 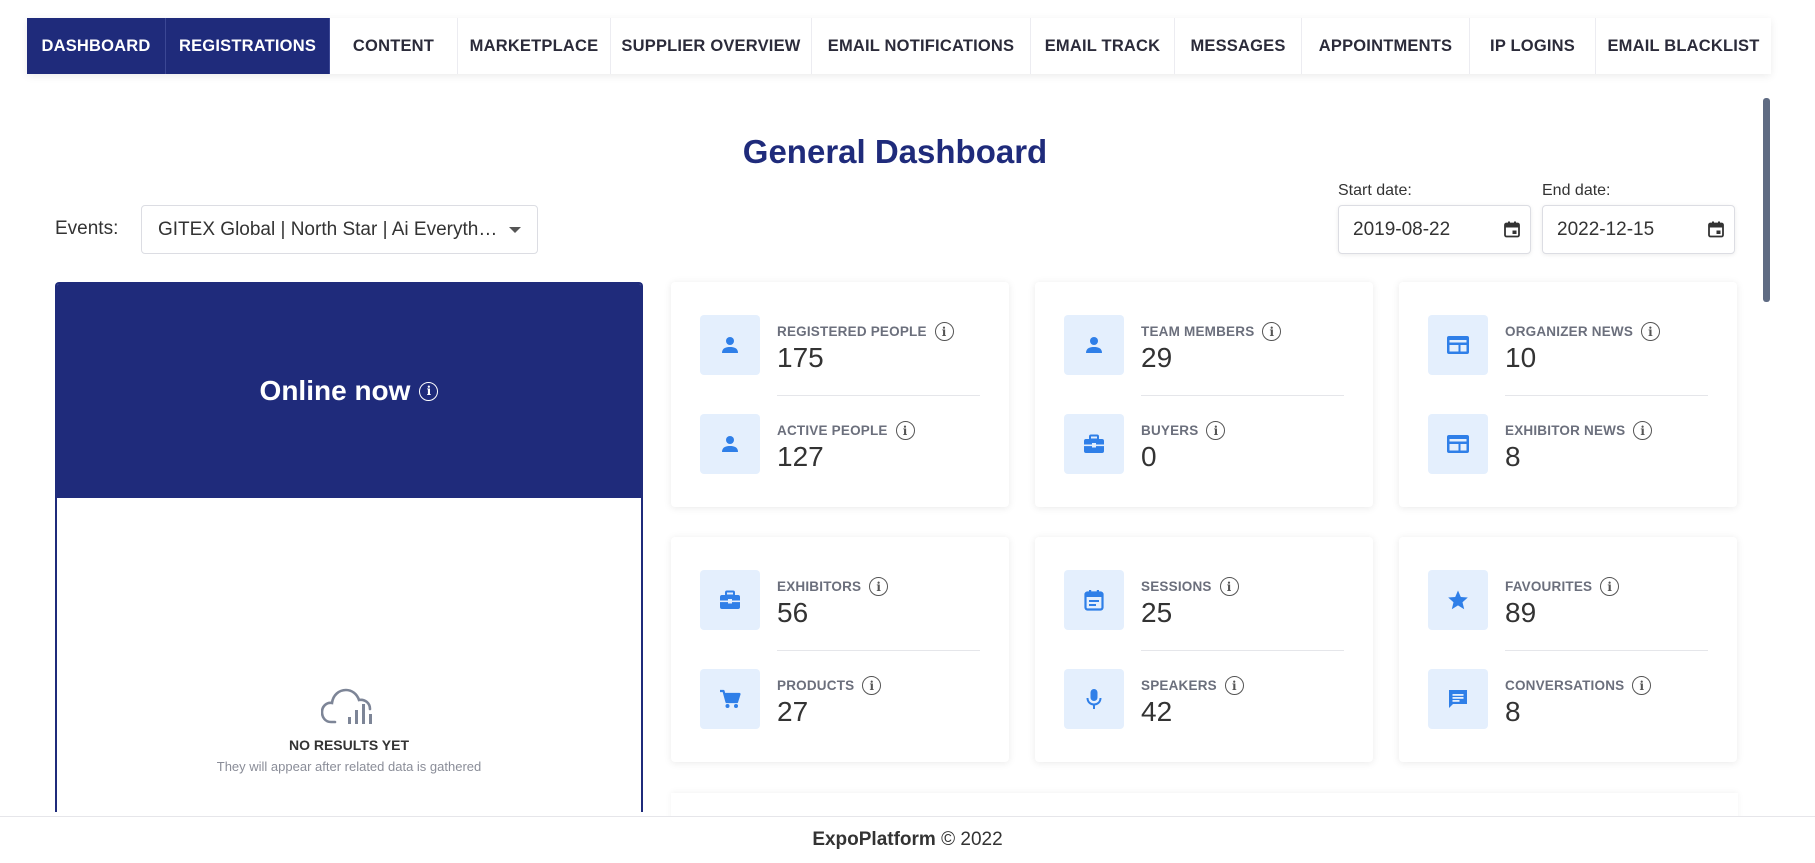 What do you see at coordinates (1204, 699) in the screenshot?
I see `stat-speakers: SPEAKERS i 42` at bounding box center [1204, 699].